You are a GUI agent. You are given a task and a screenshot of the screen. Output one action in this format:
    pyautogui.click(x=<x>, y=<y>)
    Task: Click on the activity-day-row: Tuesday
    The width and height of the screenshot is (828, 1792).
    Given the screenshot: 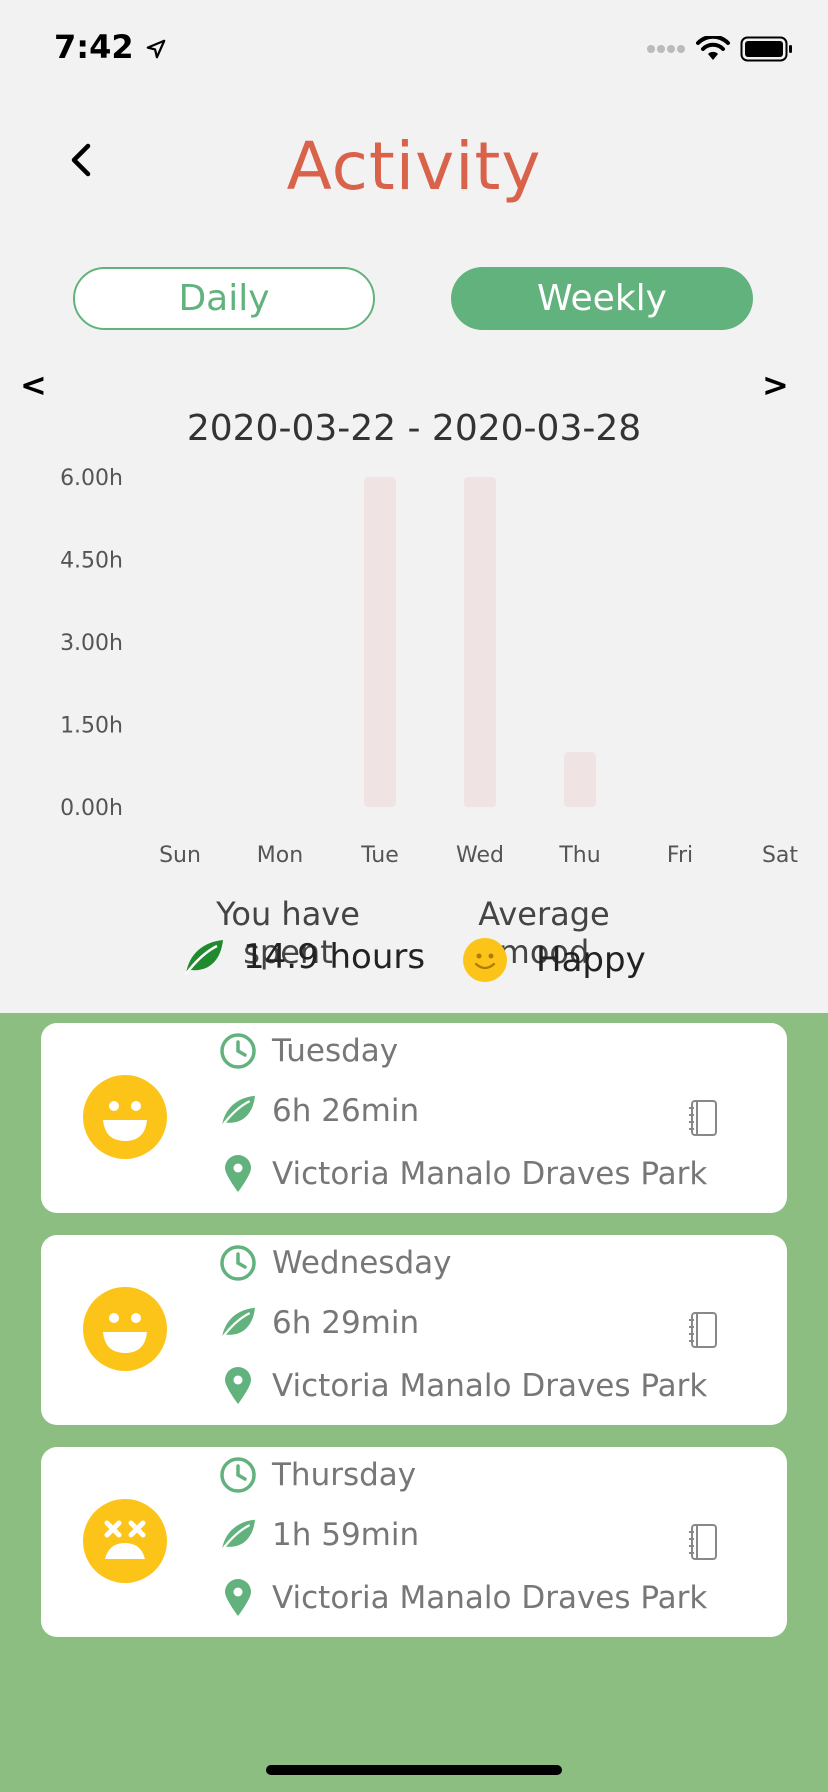 What is the action you would take?
    pyautogui.click(x=308, y=1051)
    